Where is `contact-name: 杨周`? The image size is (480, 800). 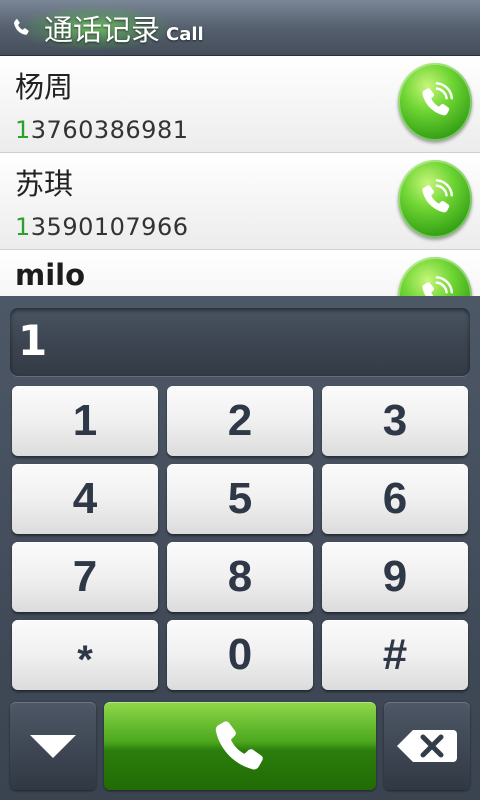 contact-name: 杨周 is located at coordinates (44, 87).